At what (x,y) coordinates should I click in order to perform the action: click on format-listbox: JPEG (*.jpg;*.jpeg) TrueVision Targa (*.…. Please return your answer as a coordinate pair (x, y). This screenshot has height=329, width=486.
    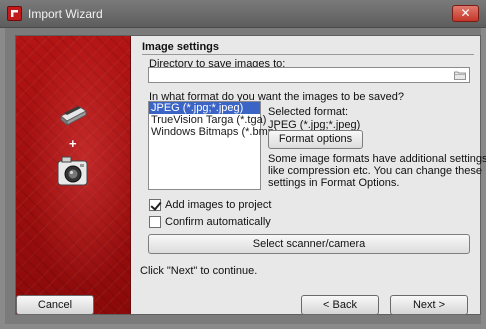
    Looking at the image, I should click on (213, 145).